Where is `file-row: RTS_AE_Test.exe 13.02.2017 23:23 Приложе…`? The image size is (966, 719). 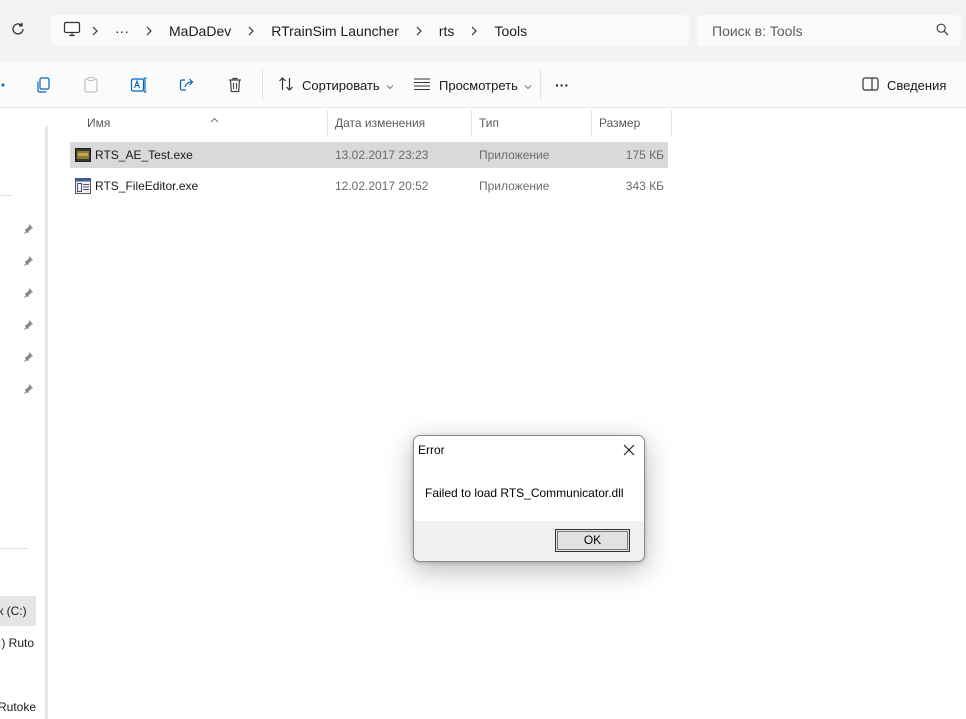 file-row: RTS_AE_Test.exe 13.02.2017 23:23 Приложе… is located at coordinates (369, 155).